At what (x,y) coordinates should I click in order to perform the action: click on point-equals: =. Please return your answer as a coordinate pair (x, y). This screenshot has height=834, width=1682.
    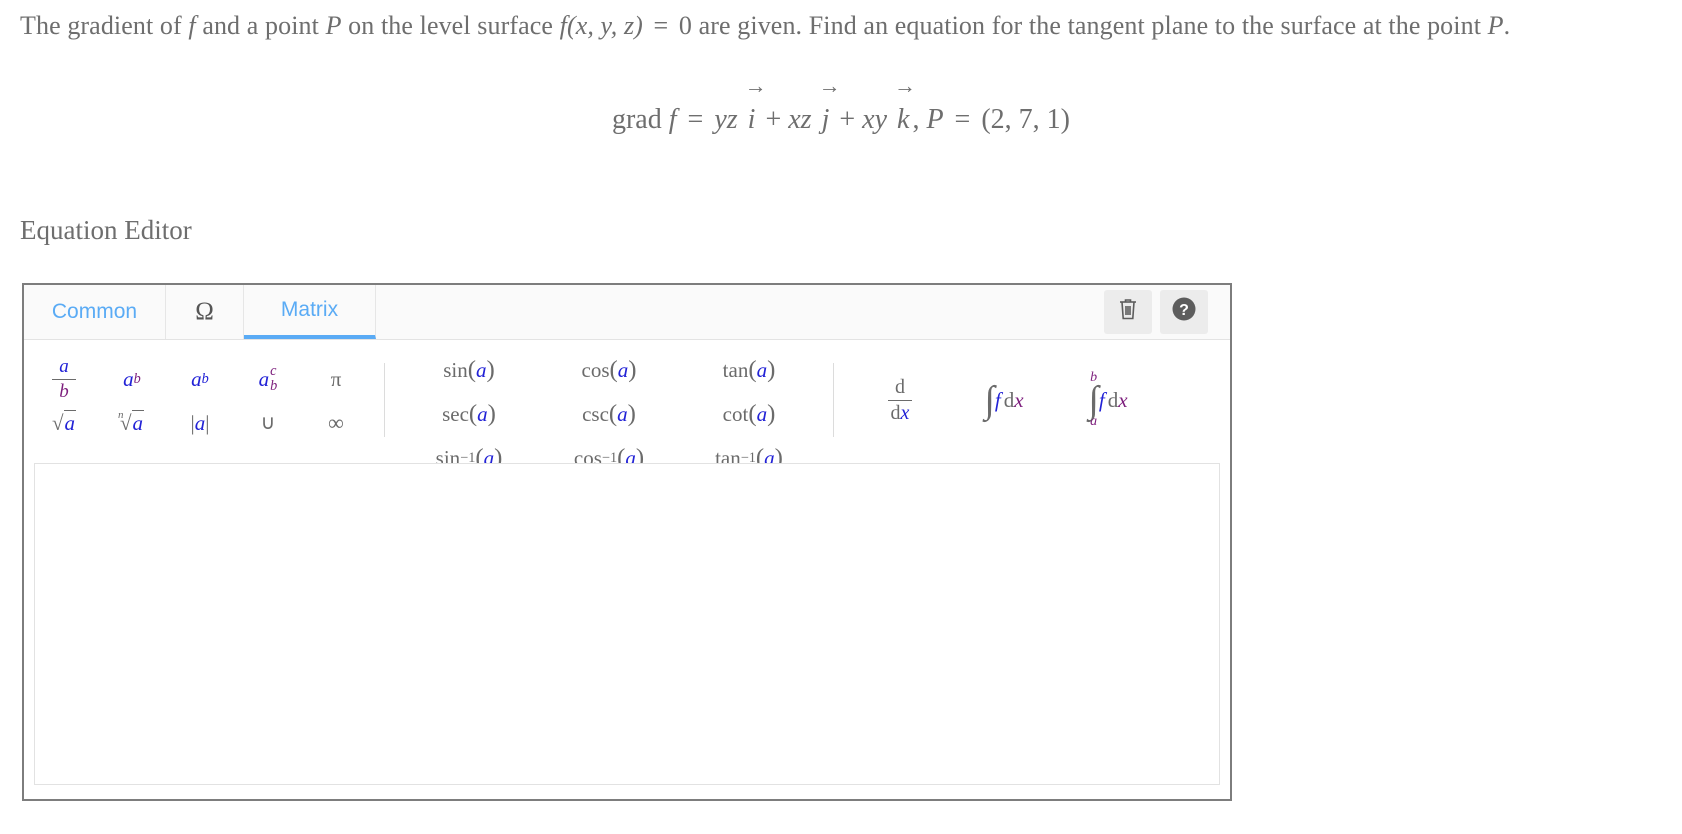
    Looking at the image, I should click on (962, 119).